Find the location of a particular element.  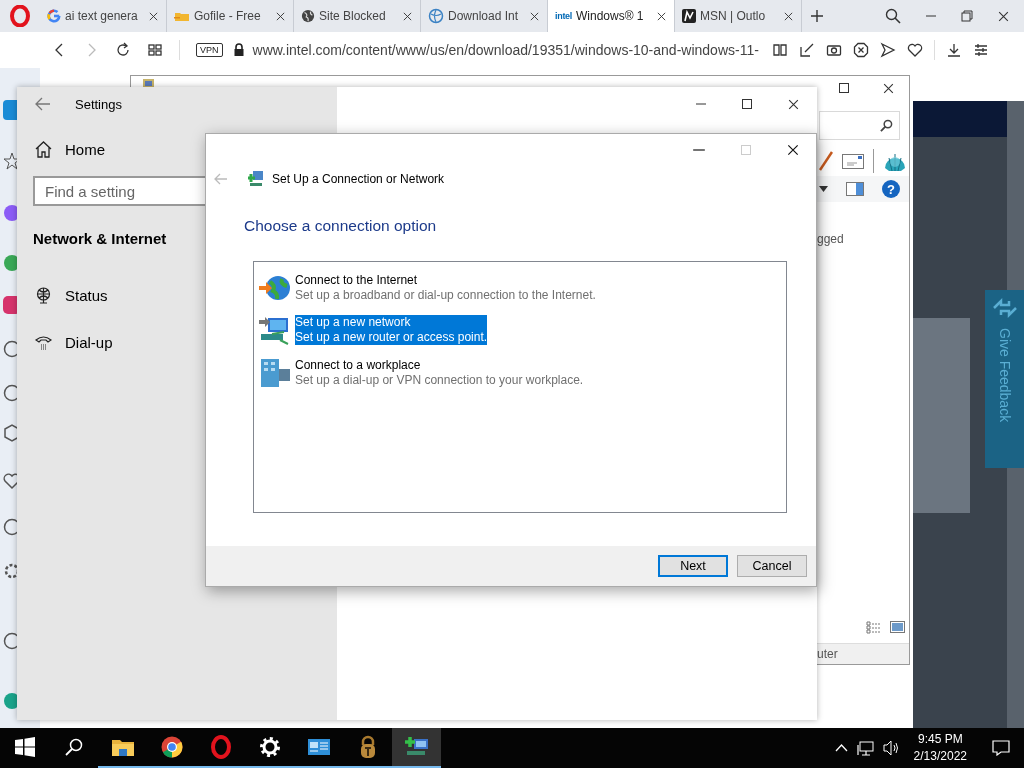

logo-icon is located at coordinates (689, 16).